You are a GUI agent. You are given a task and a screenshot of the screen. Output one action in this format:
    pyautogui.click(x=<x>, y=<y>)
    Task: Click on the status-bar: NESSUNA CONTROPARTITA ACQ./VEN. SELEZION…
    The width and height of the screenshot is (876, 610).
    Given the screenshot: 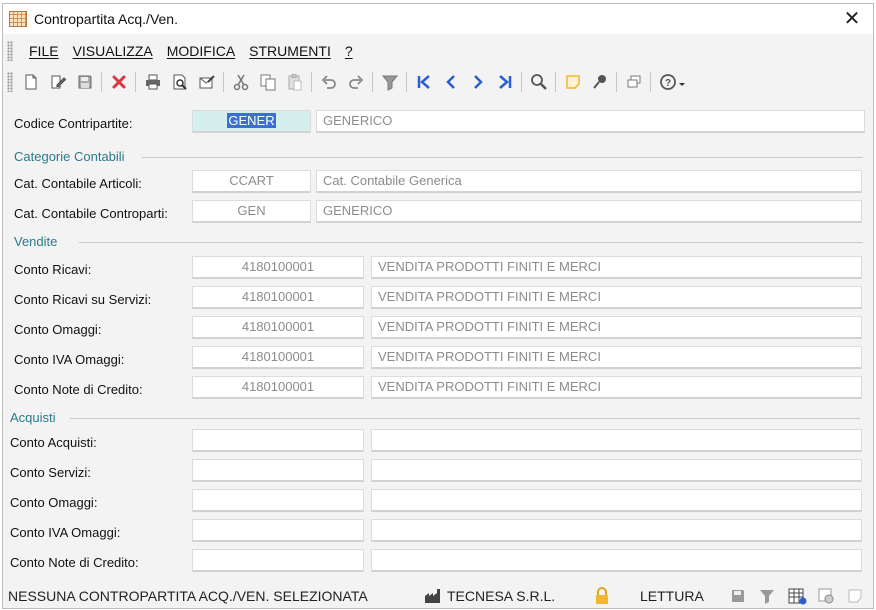 What is the action you would take?
    pyautogui.click(x=438, y=595)
    